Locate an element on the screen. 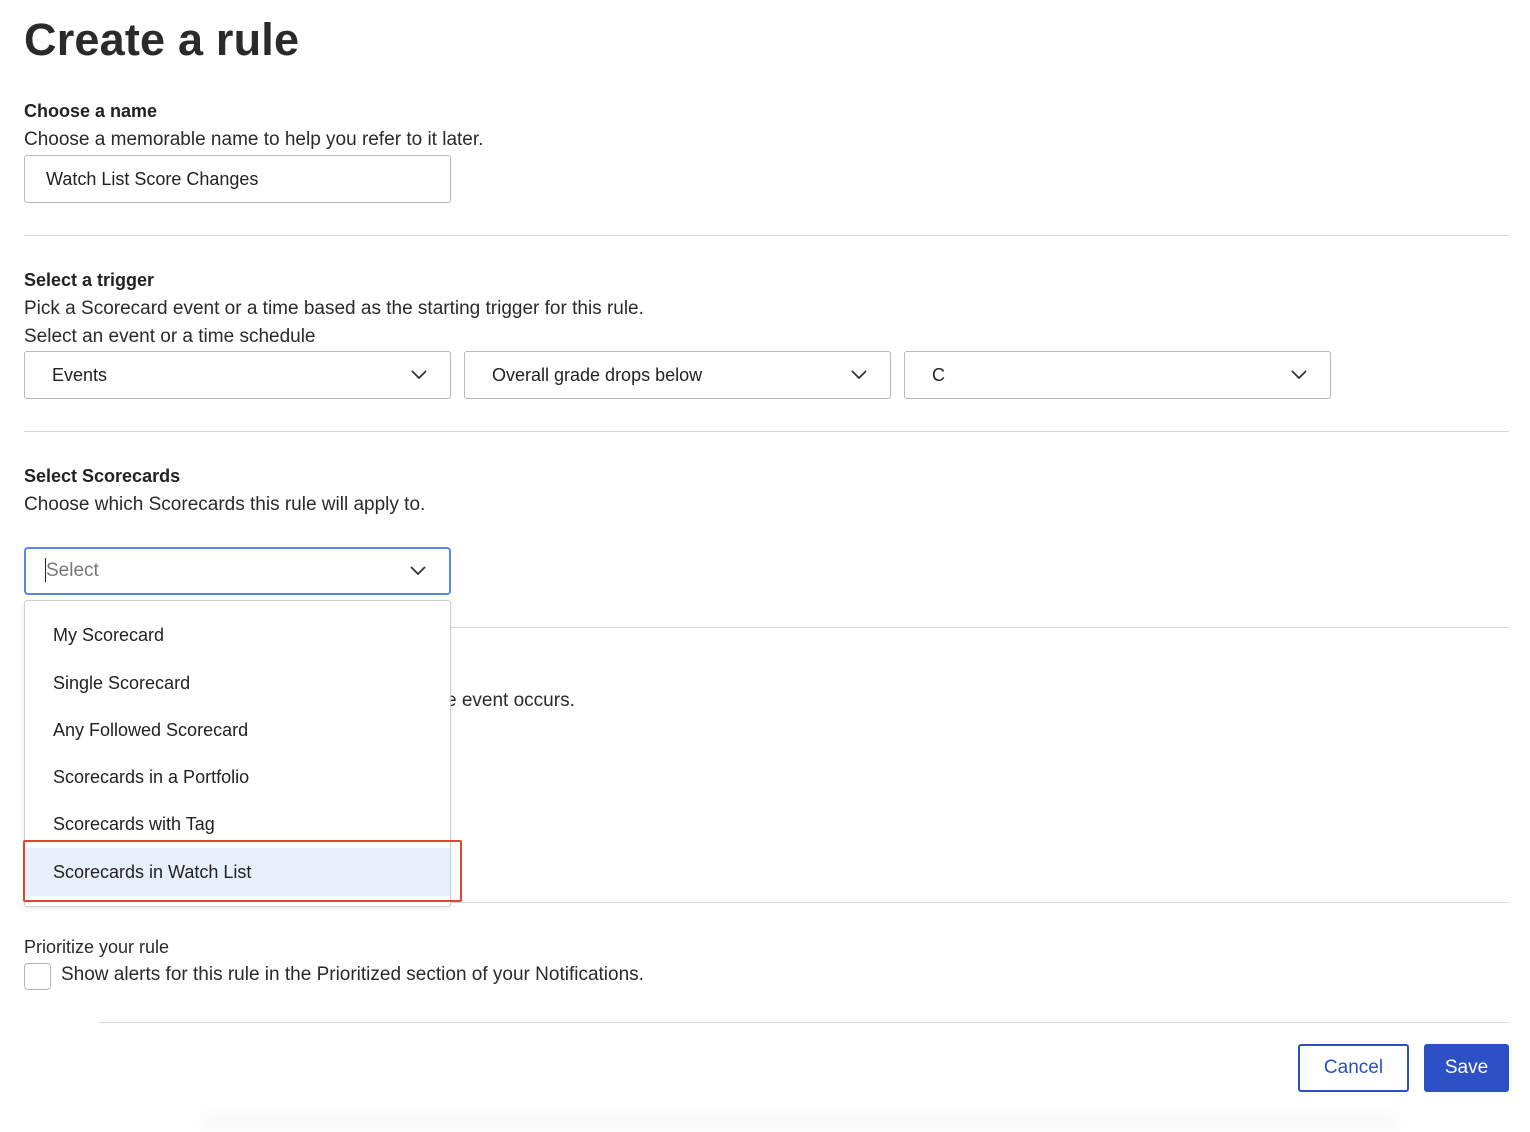  action-section-partial-description: e event occurs. is located at coordinates (510, 700).